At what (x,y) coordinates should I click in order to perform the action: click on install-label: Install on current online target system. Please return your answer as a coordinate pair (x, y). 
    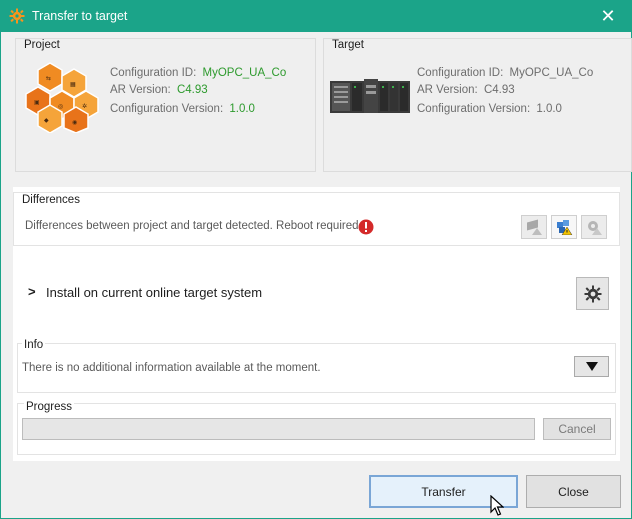
    Looking at the image, I should click on (154, 292).